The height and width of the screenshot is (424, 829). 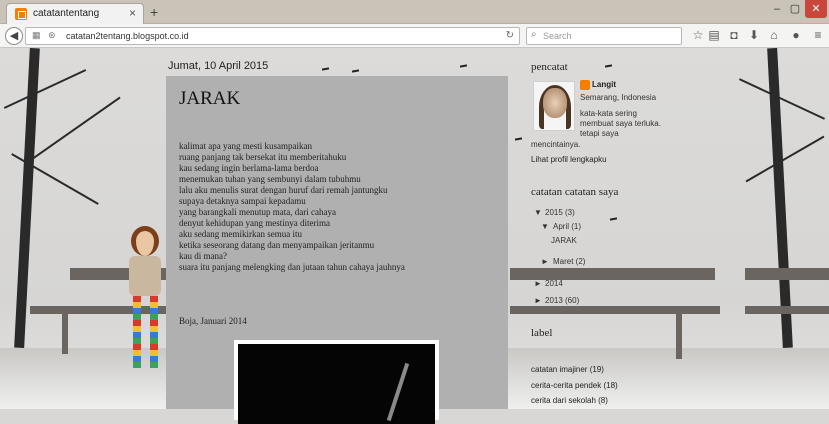 What do you see at coordinates (538, 283) in the screenshot?
I see `archive-toggle-2014: ►` at bounding box center [538, 283].